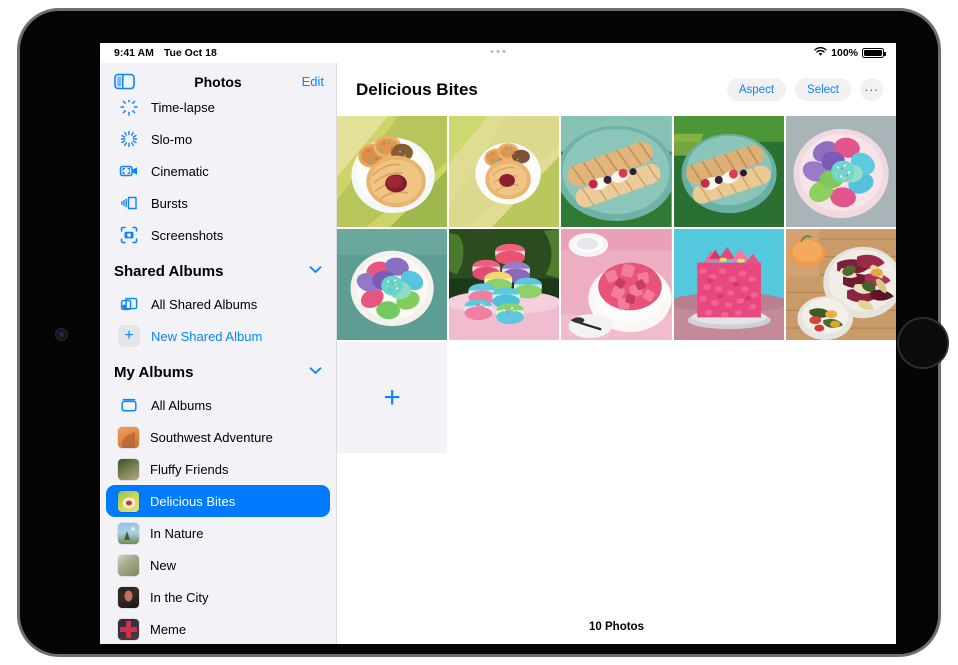  I want to click on aspect-button: Aspect, so click(756, 89).